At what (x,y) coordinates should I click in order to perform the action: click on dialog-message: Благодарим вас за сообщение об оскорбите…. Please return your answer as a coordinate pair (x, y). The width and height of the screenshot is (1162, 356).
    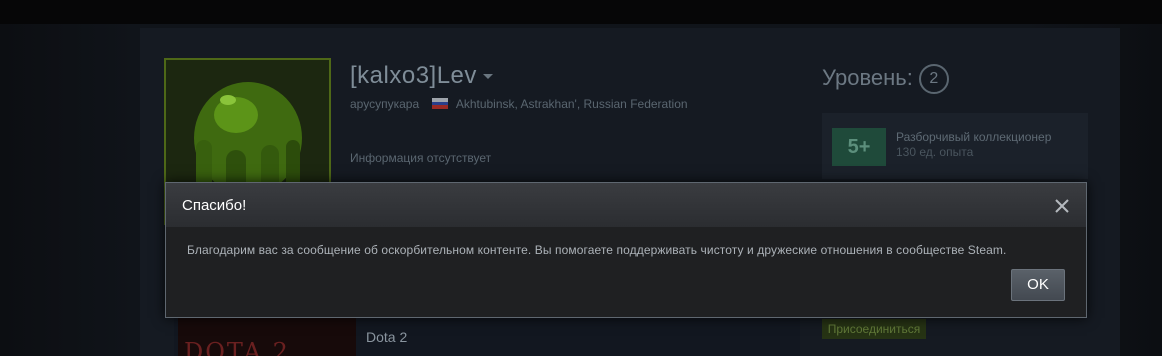
    Looking at the image, I should click on (597, 250).